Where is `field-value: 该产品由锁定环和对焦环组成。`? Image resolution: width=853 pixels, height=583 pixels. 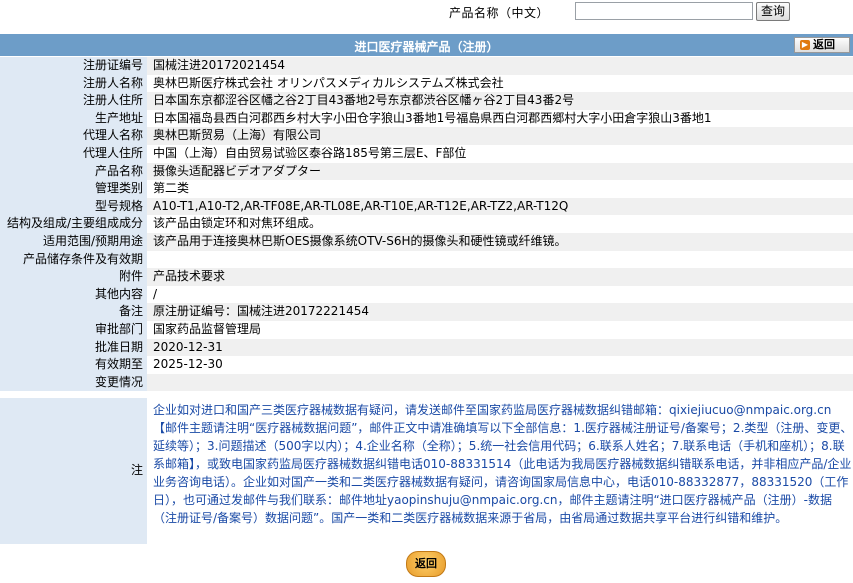 field-value: 该产品由锁定环和对焦环组成。 is located at coordinates (500, 224).